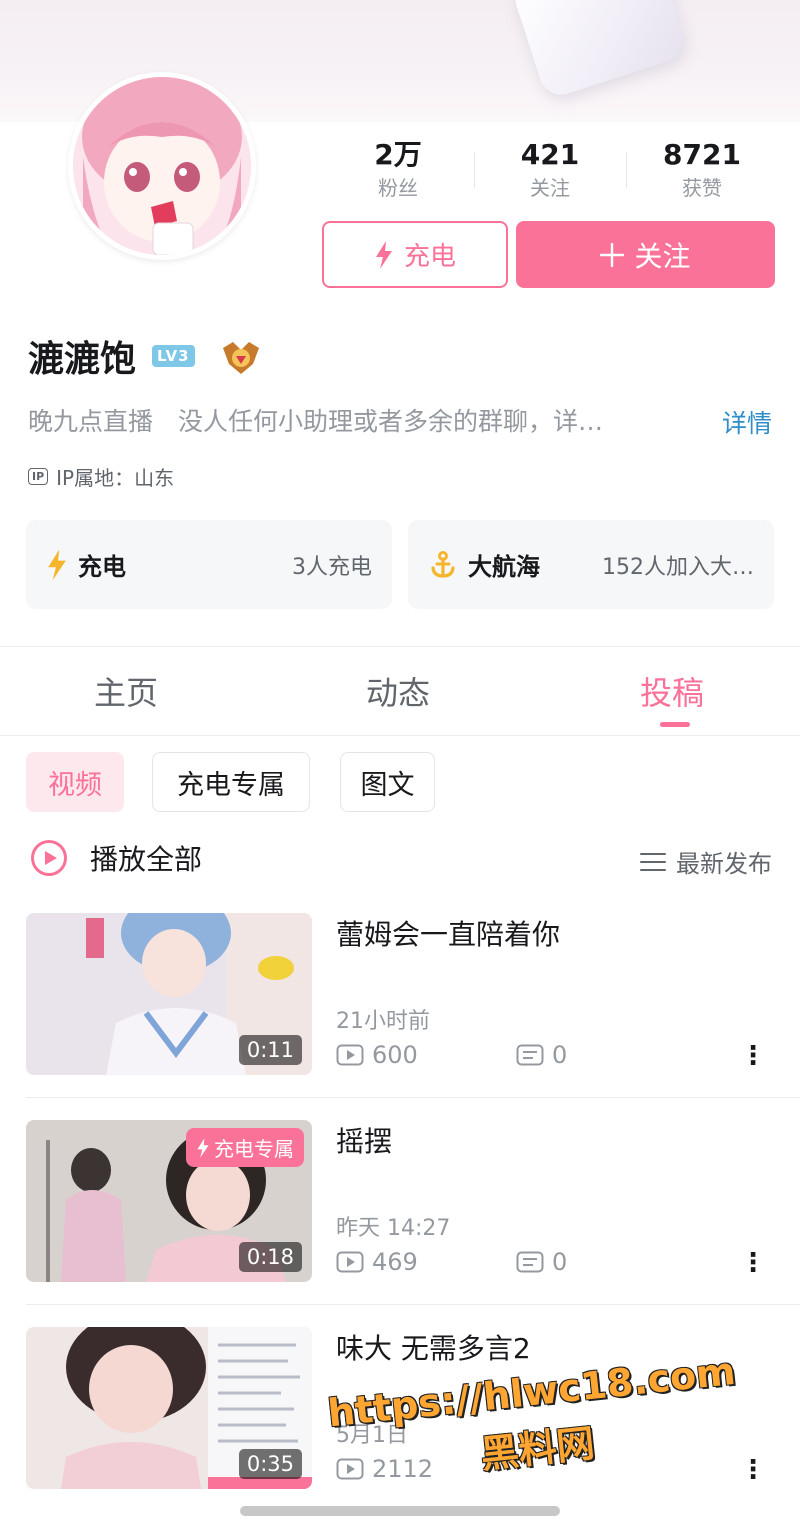  I want to click on video-thumbnail: 0:35, so click(169, 1408).